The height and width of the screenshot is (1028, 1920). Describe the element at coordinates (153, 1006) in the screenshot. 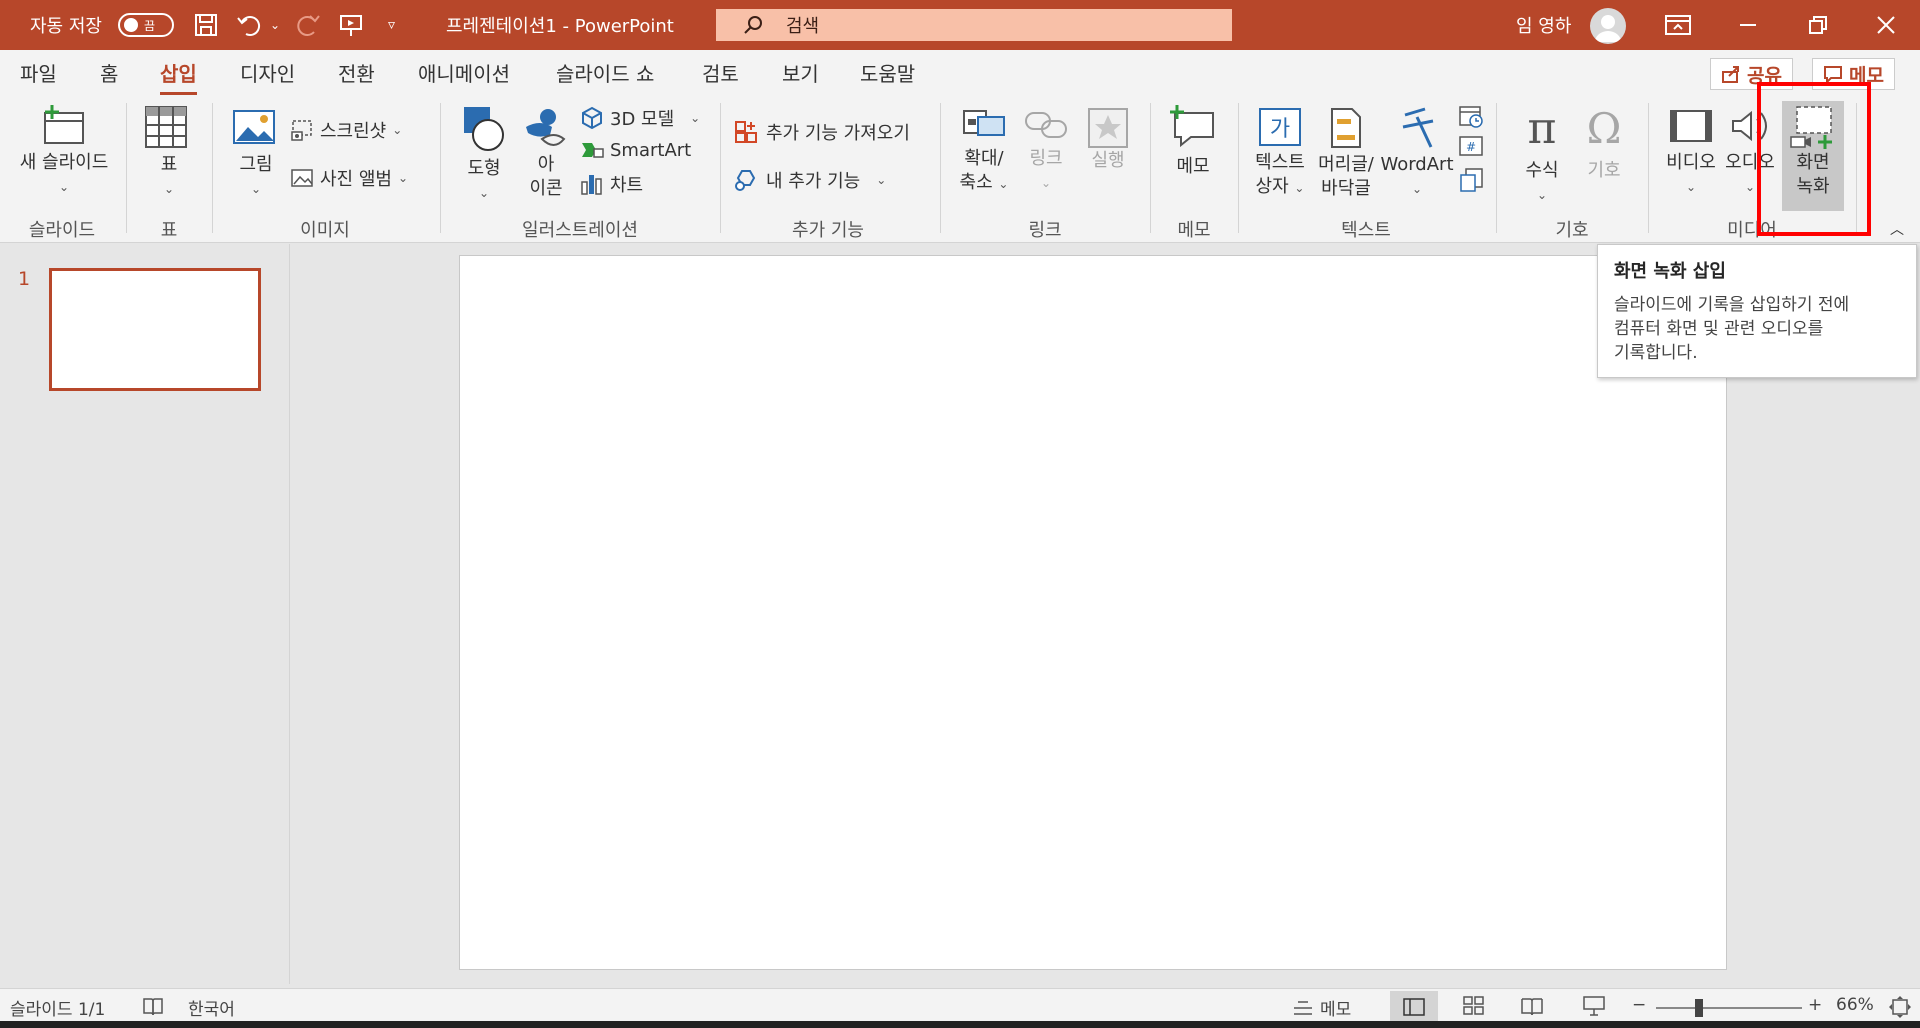

I see `accessibility-icon` at that location.